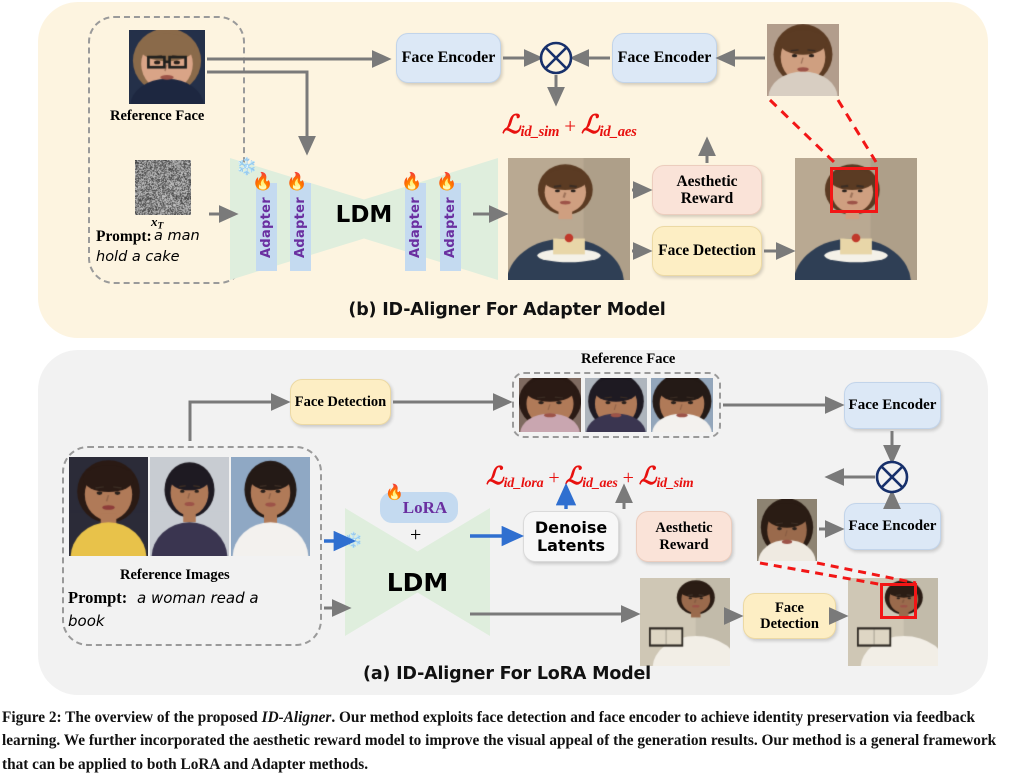 The height and width of the screenshot is (782, 1014). Describe the element at coordinates (167, 67) in the screenshot. I see `reference-face-image` at that location.